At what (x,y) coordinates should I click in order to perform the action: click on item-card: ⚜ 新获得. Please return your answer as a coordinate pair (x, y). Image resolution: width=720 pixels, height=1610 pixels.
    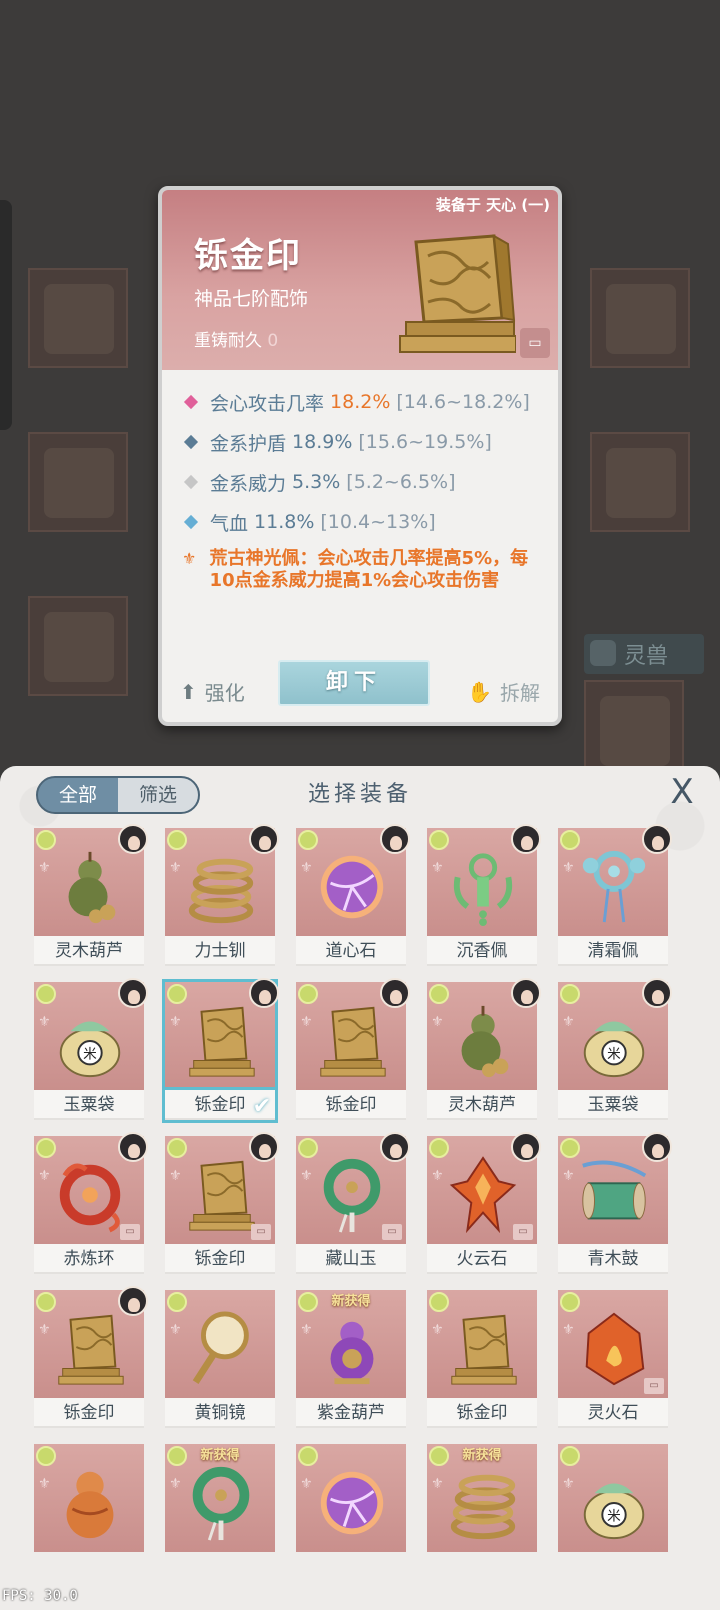
    Looking at the image, I should click on (482, 1498).